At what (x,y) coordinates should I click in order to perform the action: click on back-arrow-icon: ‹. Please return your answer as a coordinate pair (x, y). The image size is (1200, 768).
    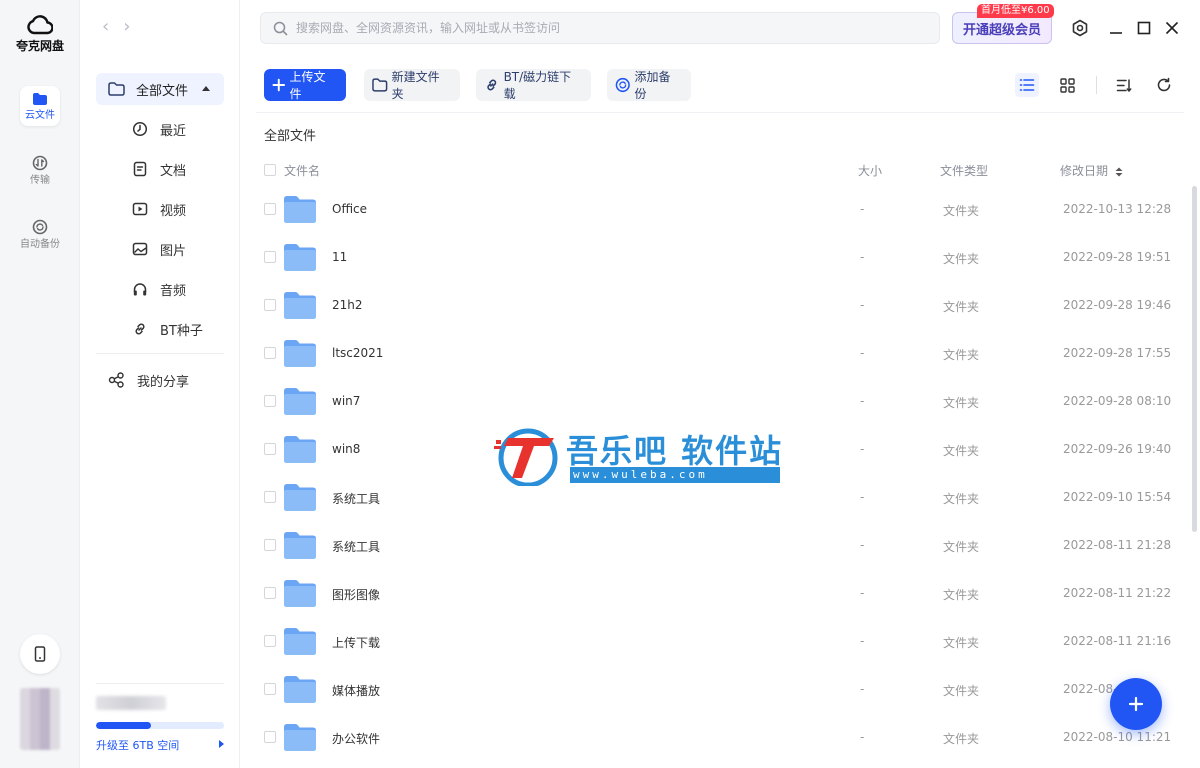
    Looking at the image, I should click on (112, 26).